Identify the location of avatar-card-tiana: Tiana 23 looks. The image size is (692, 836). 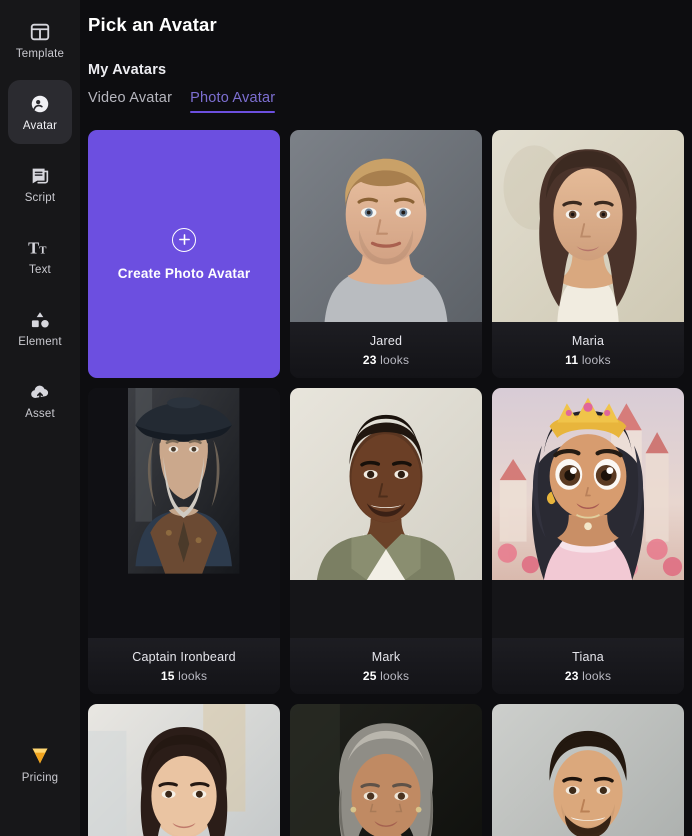
(588, 541).